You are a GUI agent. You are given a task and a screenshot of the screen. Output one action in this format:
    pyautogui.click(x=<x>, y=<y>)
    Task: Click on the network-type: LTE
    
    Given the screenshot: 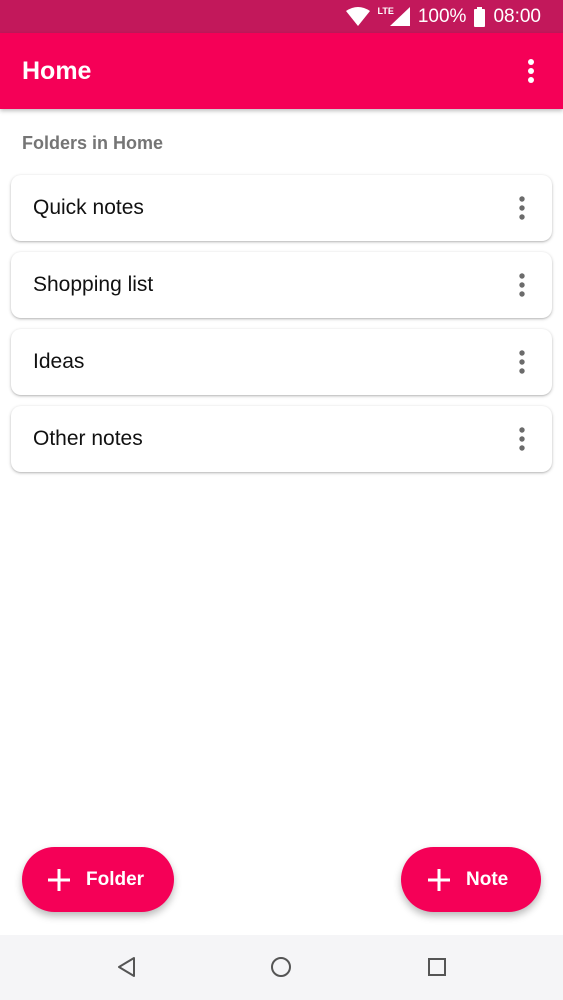 What is the action you would take?
    pyautogui.click(x=385, y=10)
    